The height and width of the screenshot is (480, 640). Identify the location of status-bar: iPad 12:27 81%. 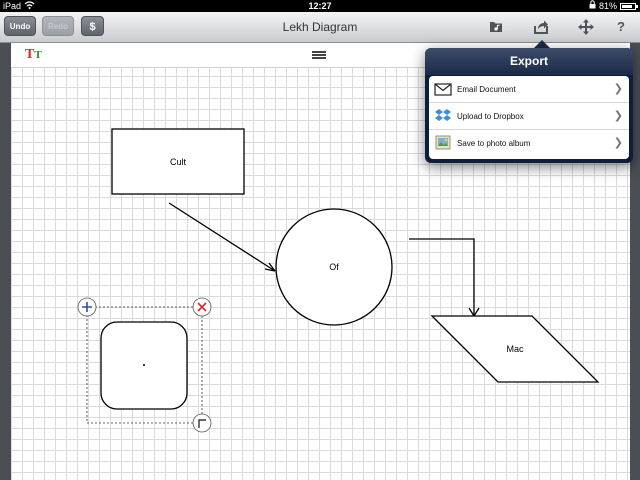
(320, 6).